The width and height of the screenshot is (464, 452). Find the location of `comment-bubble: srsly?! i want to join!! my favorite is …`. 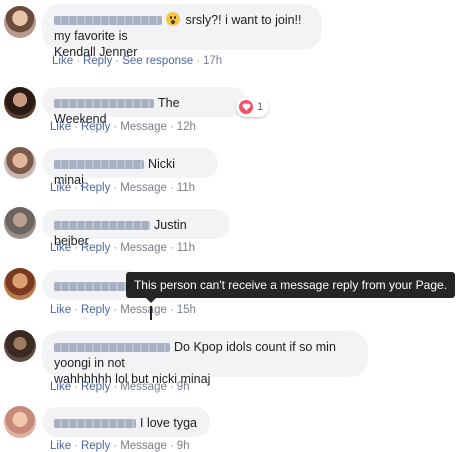

comment-bubble: srsly?! i want to join!! my favorite is … is located at coordinates (182, 31).